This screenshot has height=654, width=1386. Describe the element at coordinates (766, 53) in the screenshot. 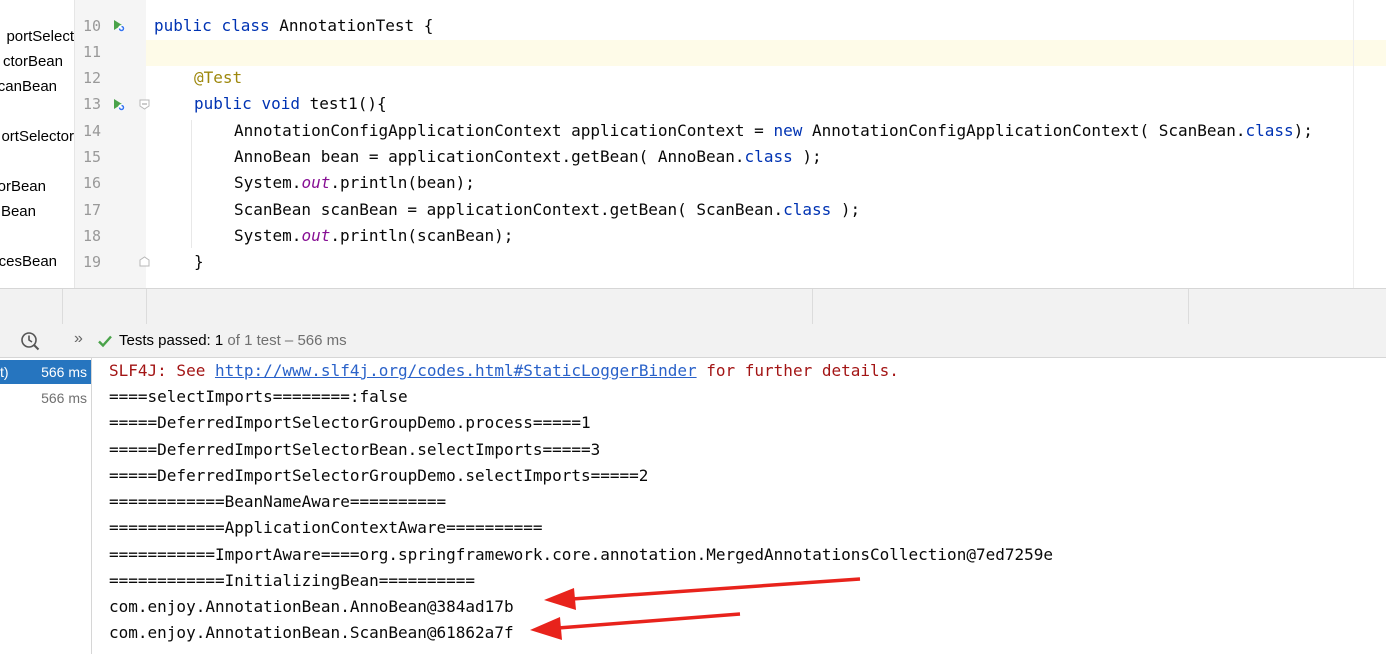

I see `current-line-highlight` at that location.